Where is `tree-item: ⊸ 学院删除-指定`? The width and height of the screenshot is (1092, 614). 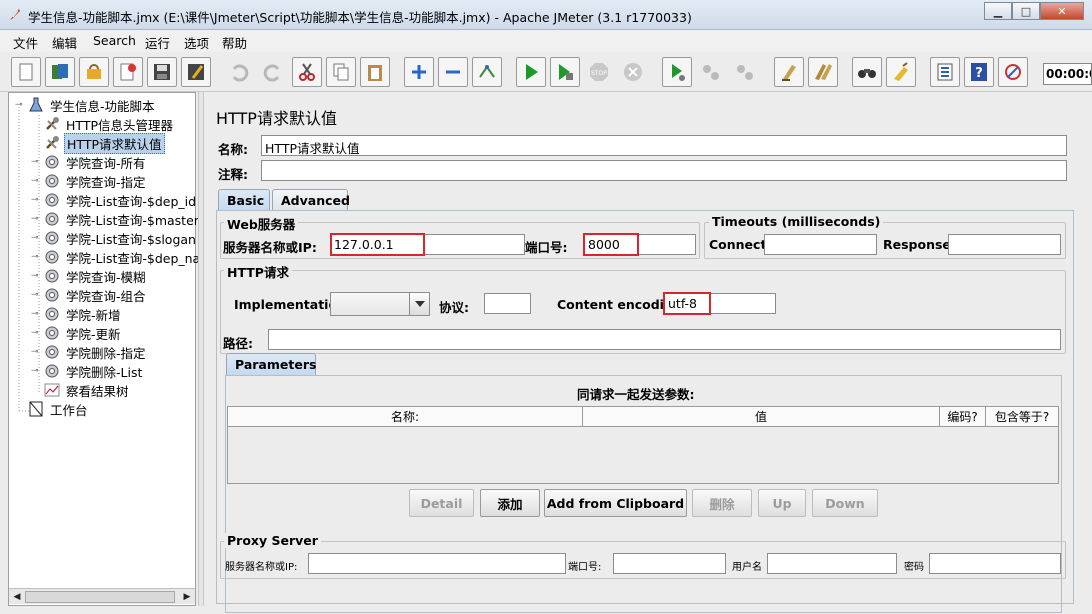 tree-item: ⊸ 学院删除-指定 is located at coordinates (89, 352).